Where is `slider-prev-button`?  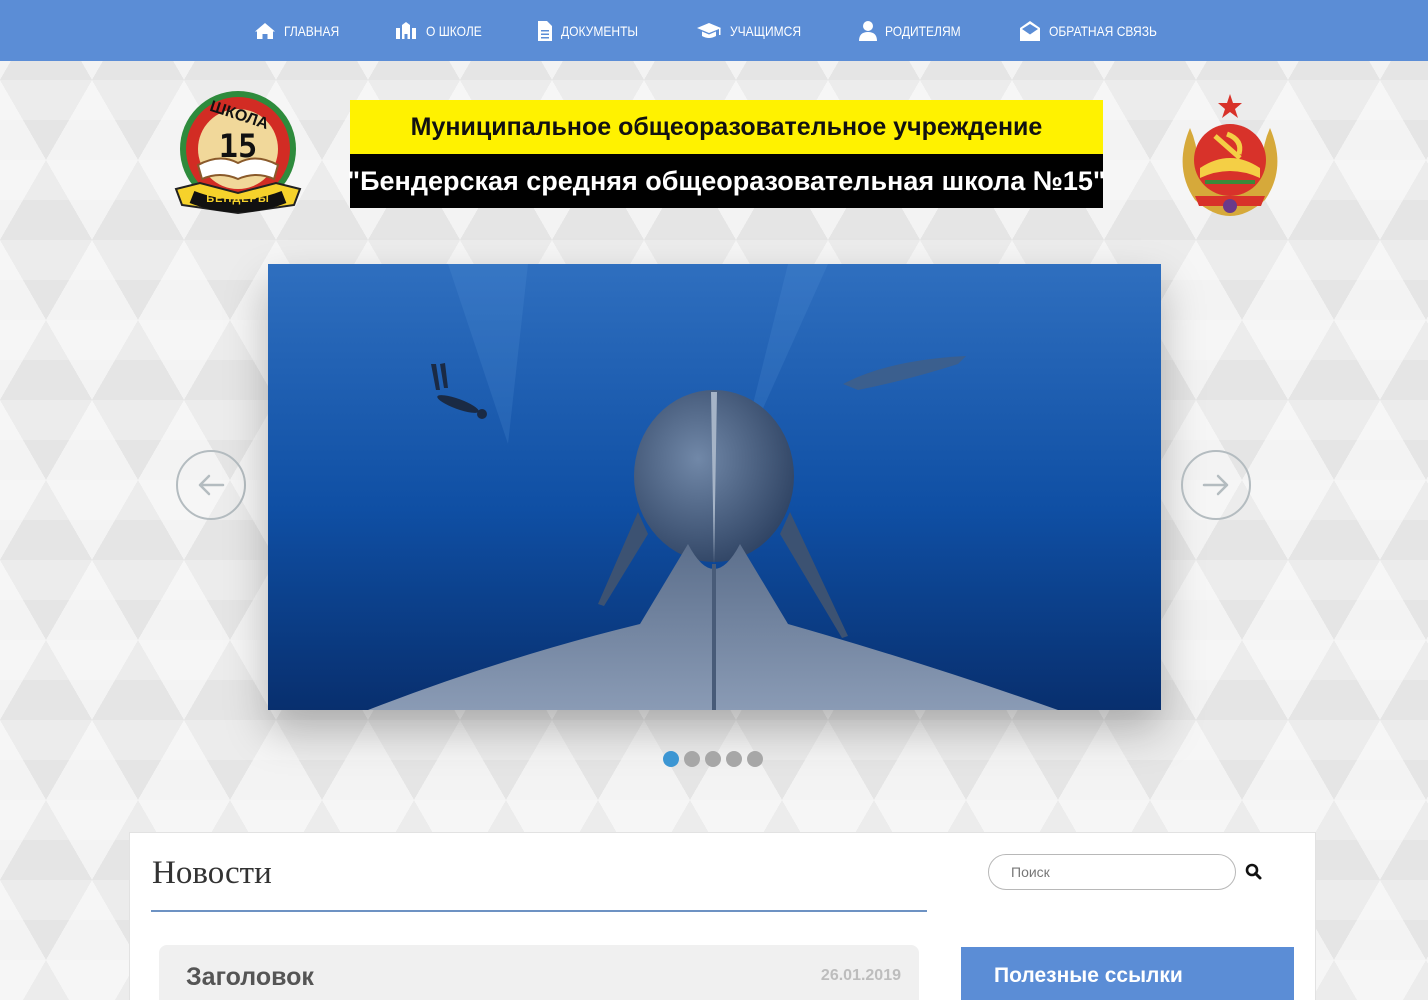 slider-prev-button is located at coordinates (211, 485).